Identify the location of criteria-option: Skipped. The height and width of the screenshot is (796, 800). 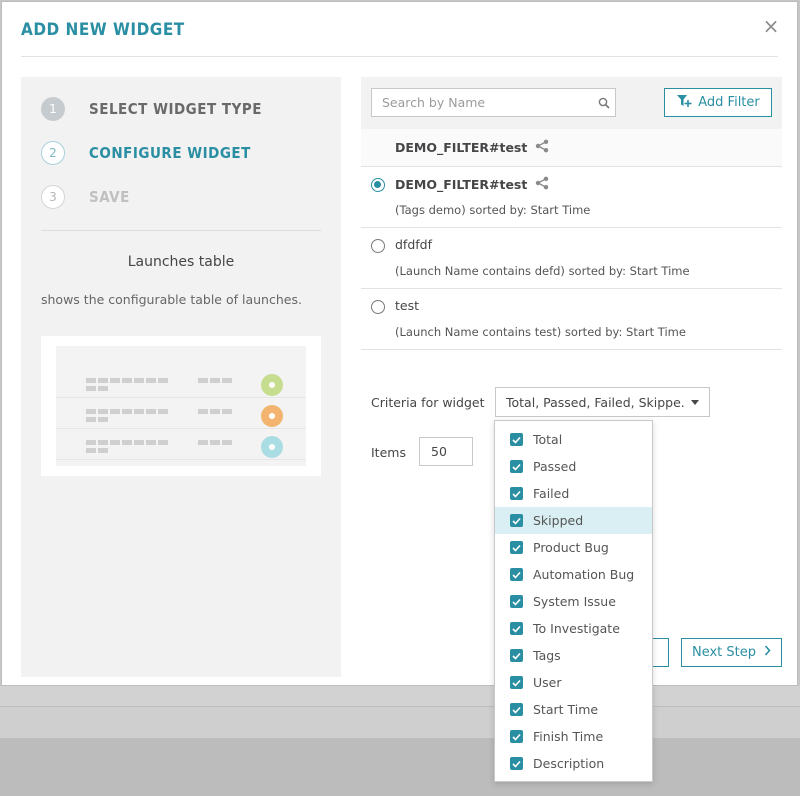
(573, 520).